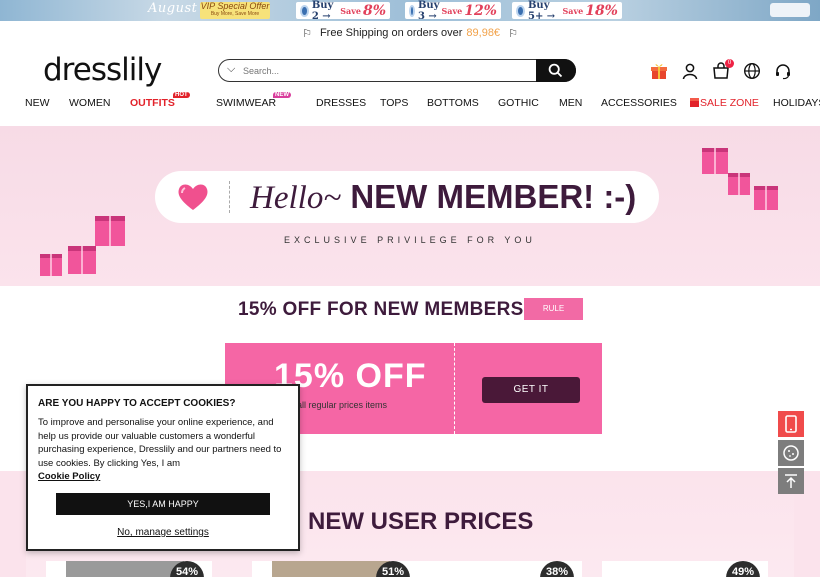  I want to click on deal-buy-label: Buy 2 →, so click(322, 10).